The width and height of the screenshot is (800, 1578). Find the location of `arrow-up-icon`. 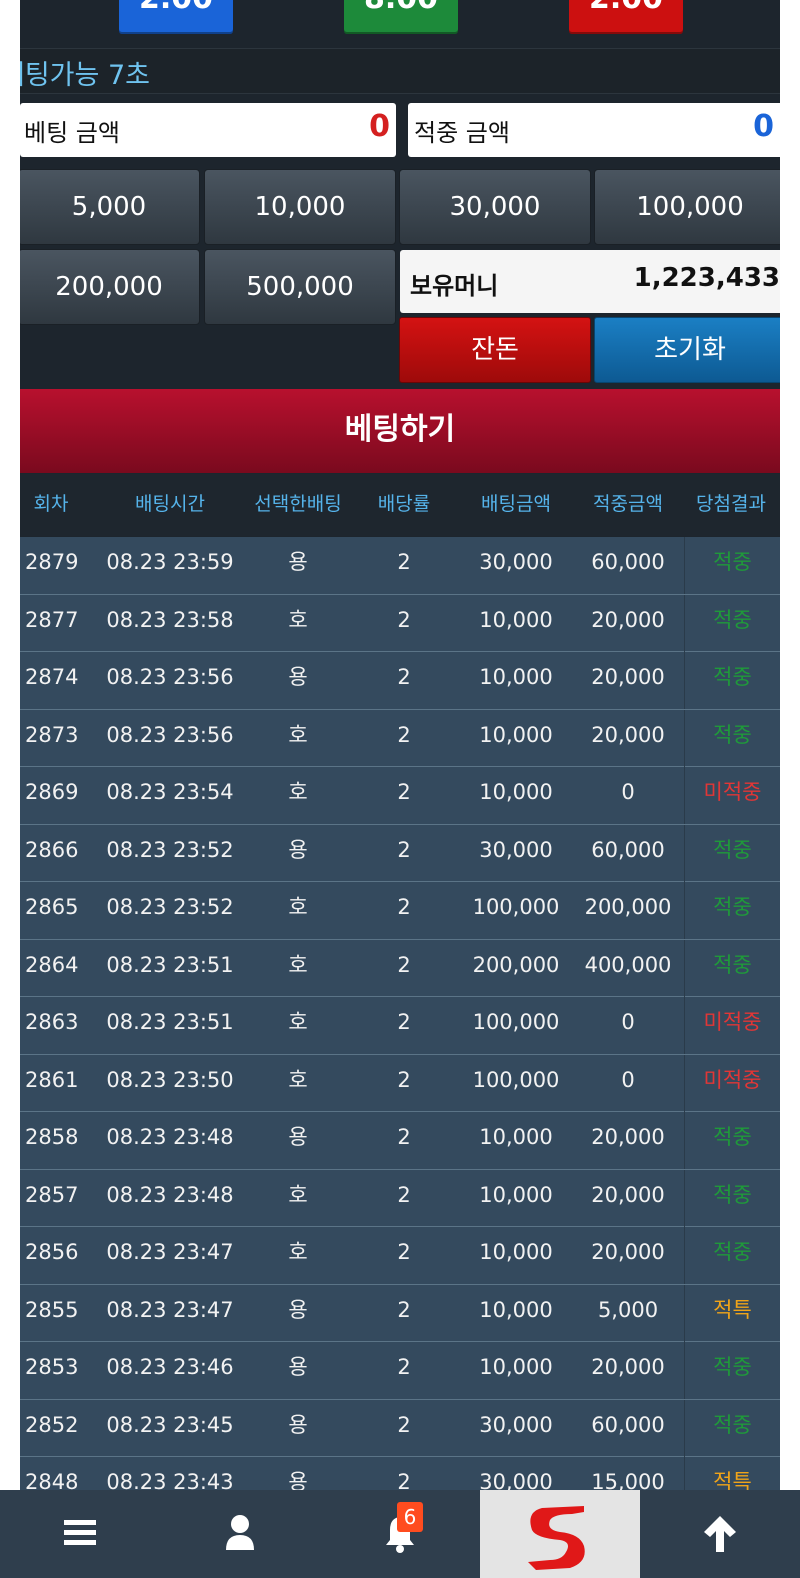

arrow-up-icon is located at coordinates (720, 1534).